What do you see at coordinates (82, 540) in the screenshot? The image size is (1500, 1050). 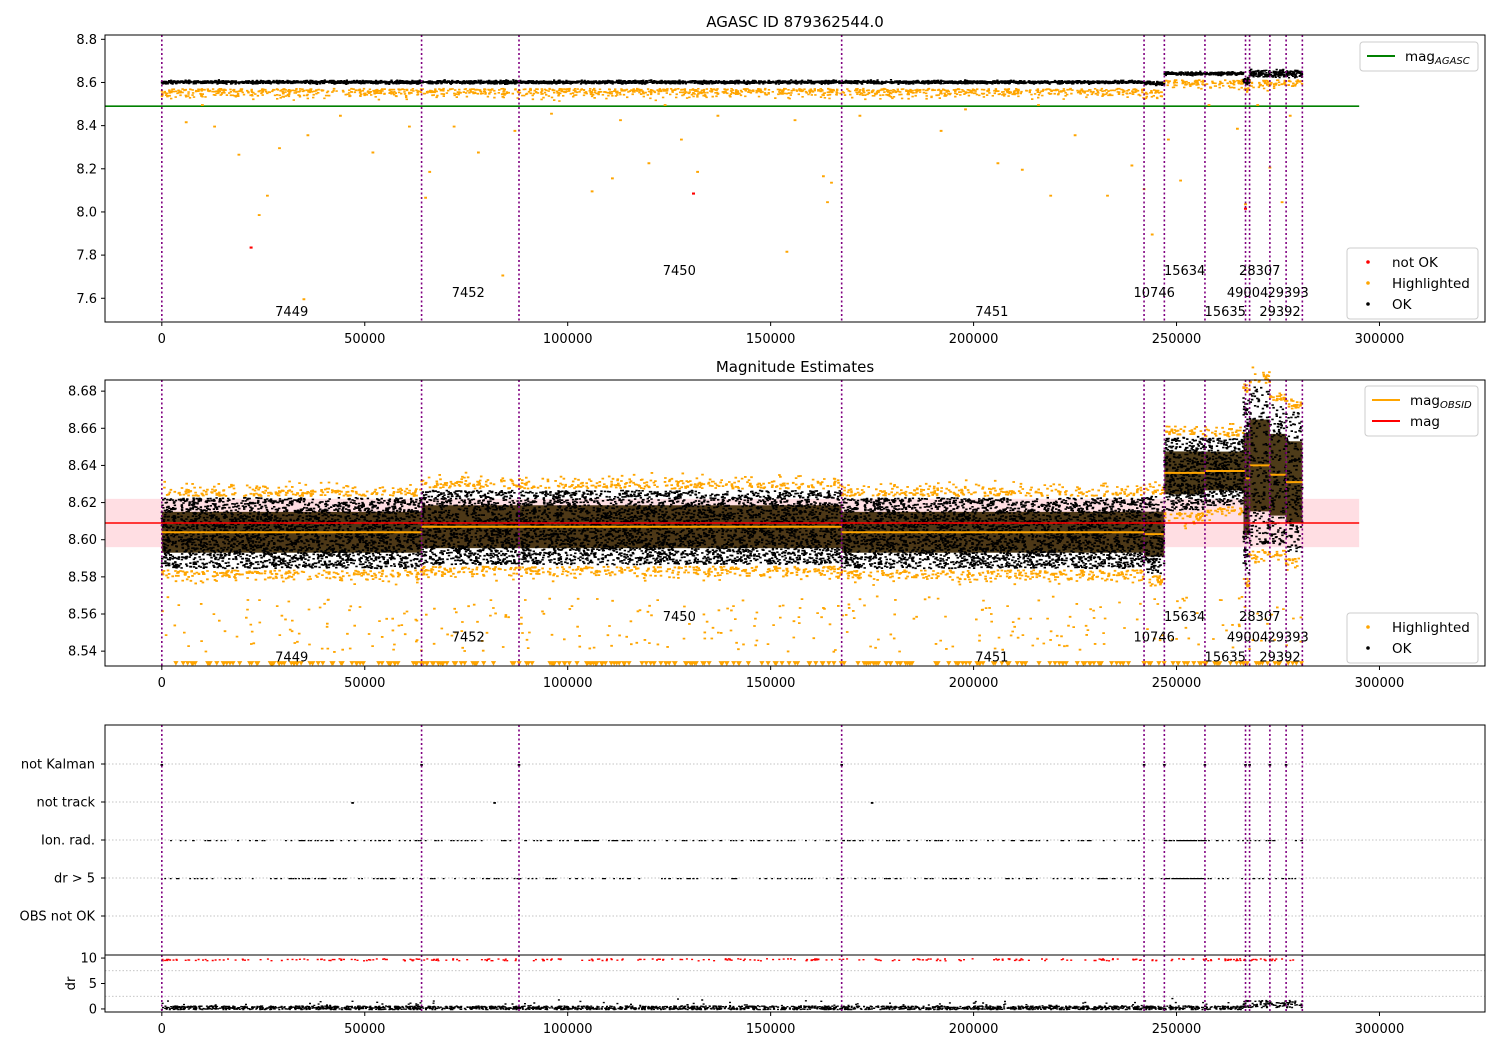 I see `y-tick-label: 8.60` at bounding box center [82, 540].